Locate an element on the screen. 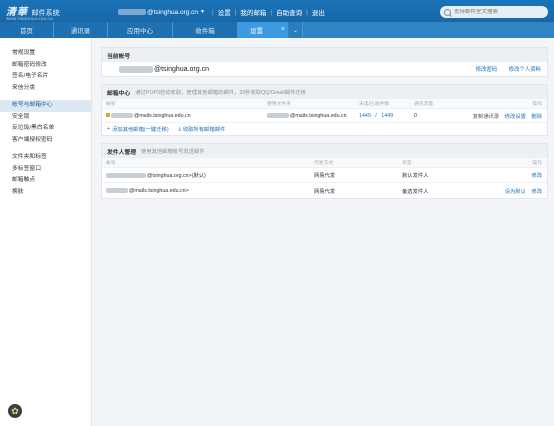 The height and width of the screenshot is (426, 554). row-actions: 复制通讯录 修改设置 删除 is located at coordinates (507, 116).